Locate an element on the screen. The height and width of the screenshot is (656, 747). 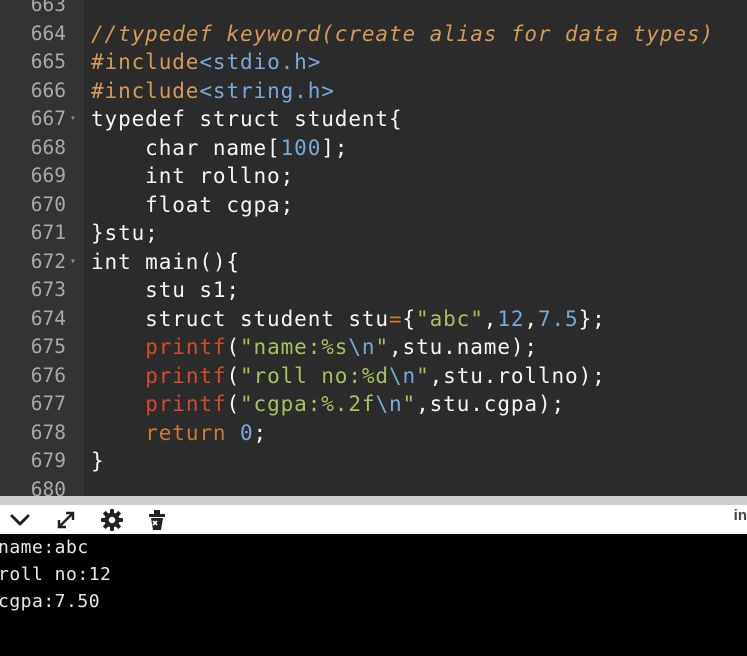
code-text: stu s1; is located at coordinates (165, 290).